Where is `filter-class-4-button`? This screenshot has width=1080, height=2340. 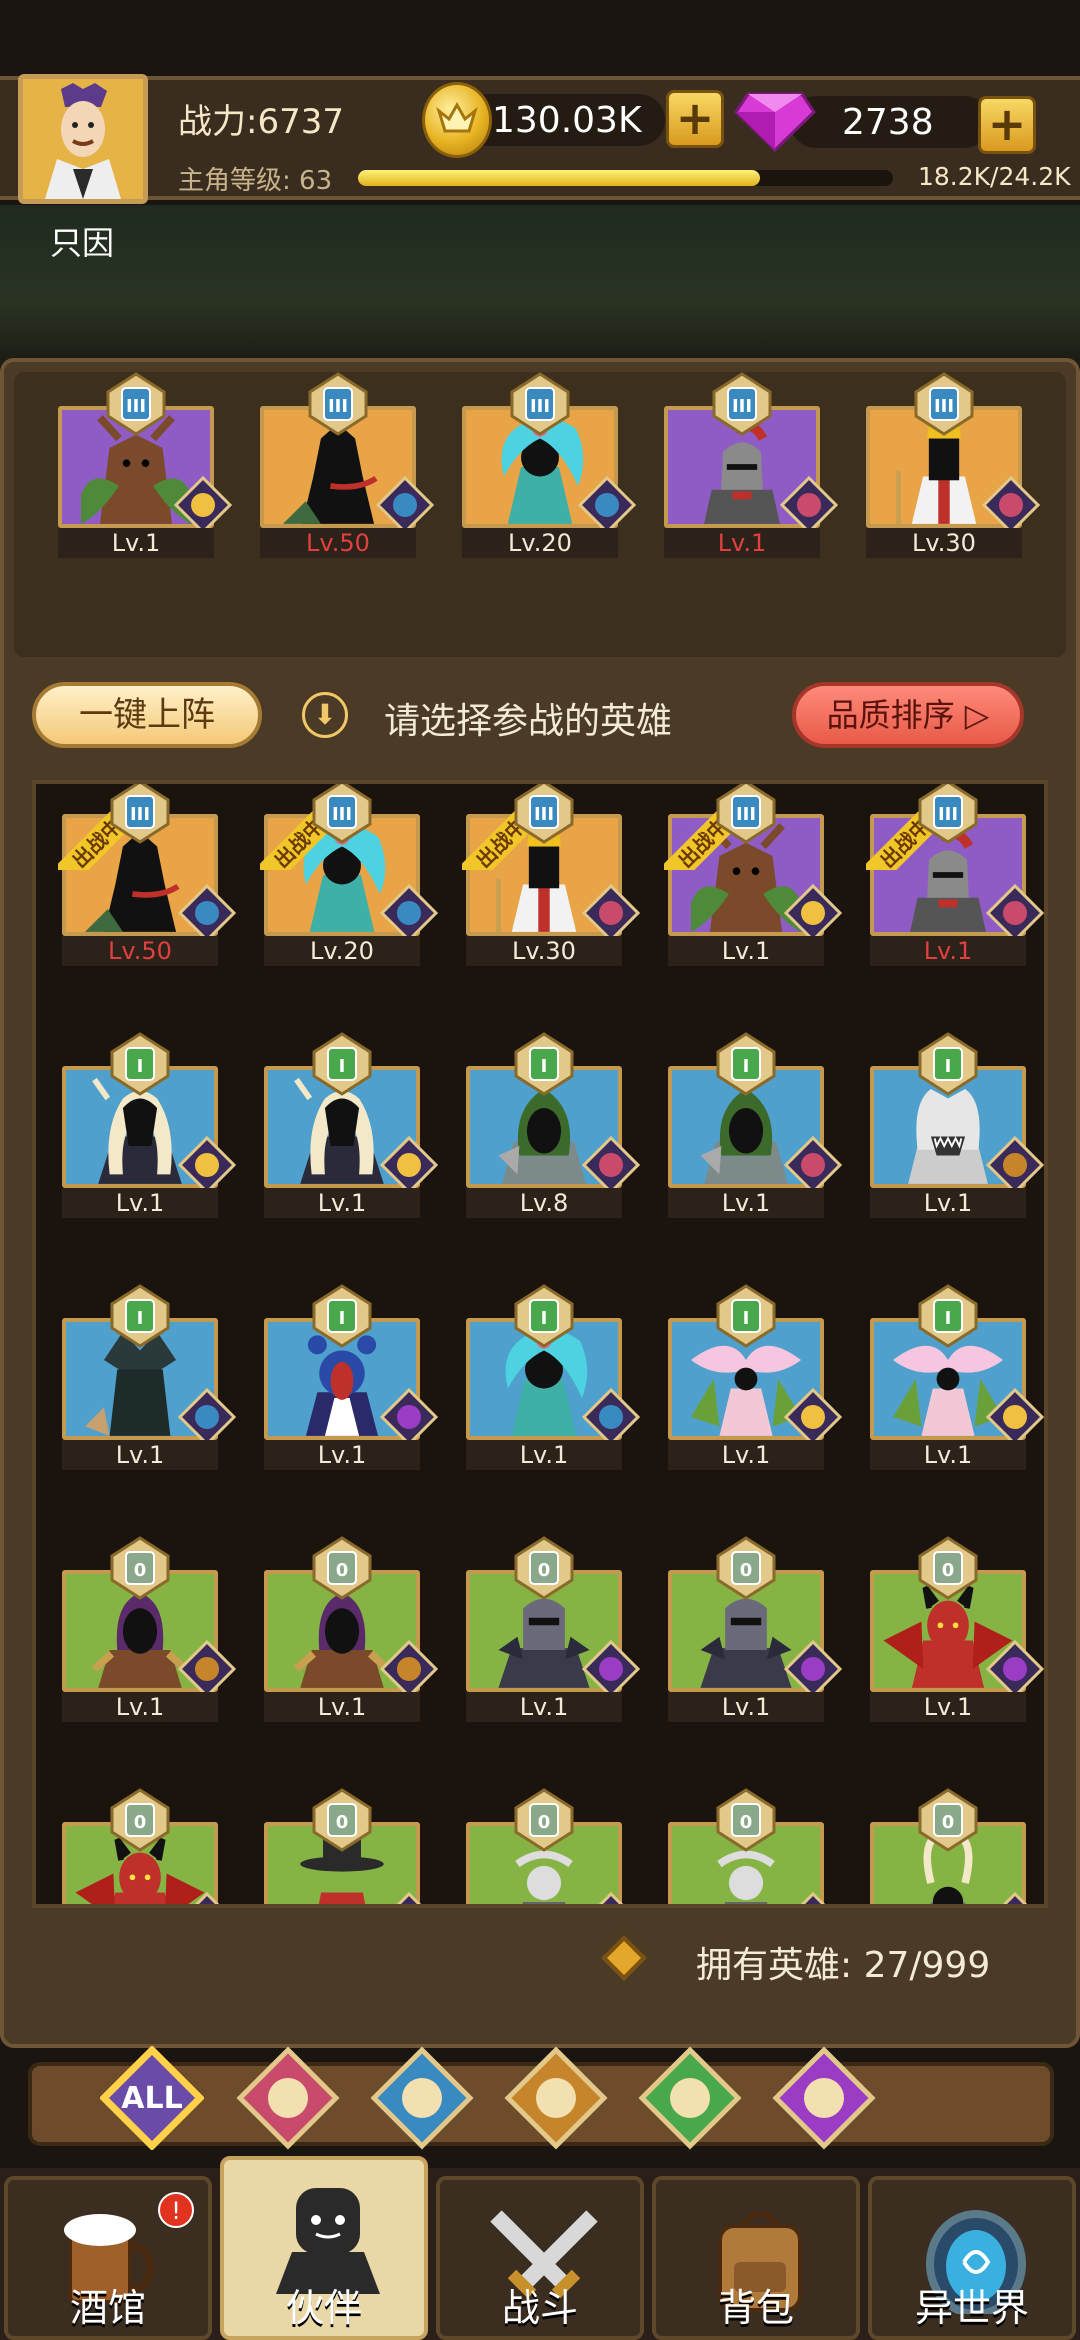
filter-class-4-button is located at coordinates (690, 2098).